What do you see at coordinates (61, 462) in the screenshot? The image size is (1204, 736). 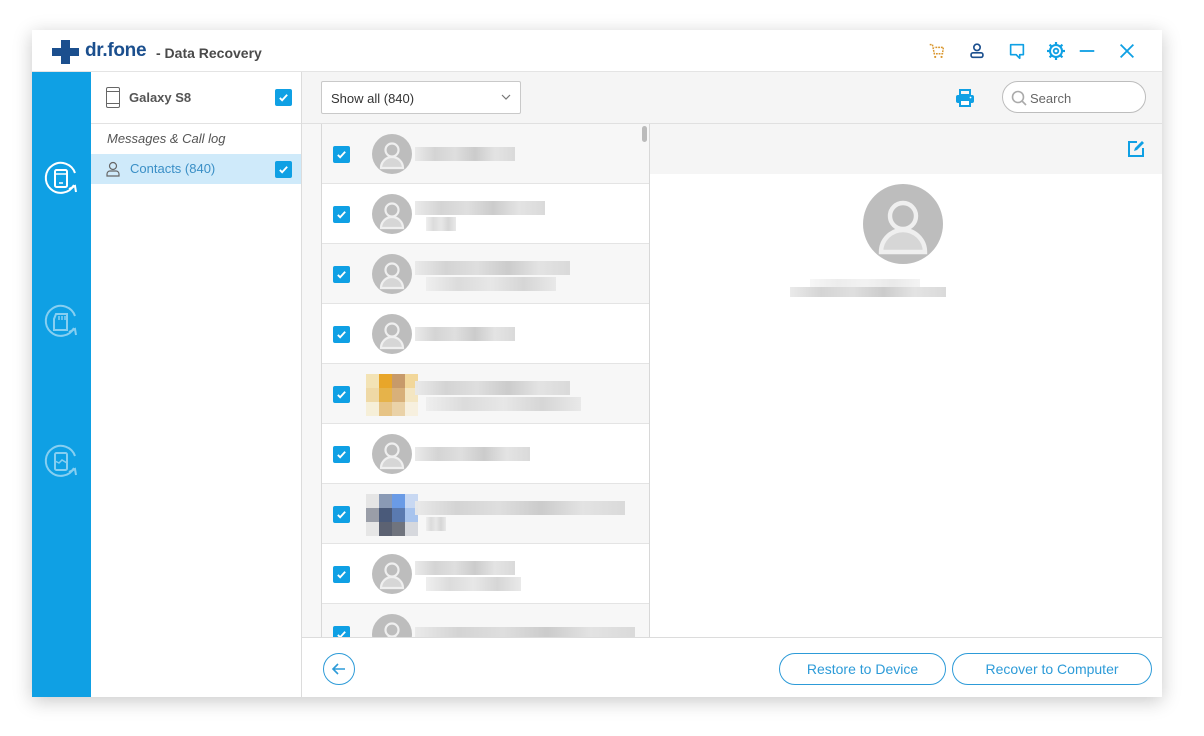 I see `broken-phone-recover-icon` at bounding box center [61, 462].